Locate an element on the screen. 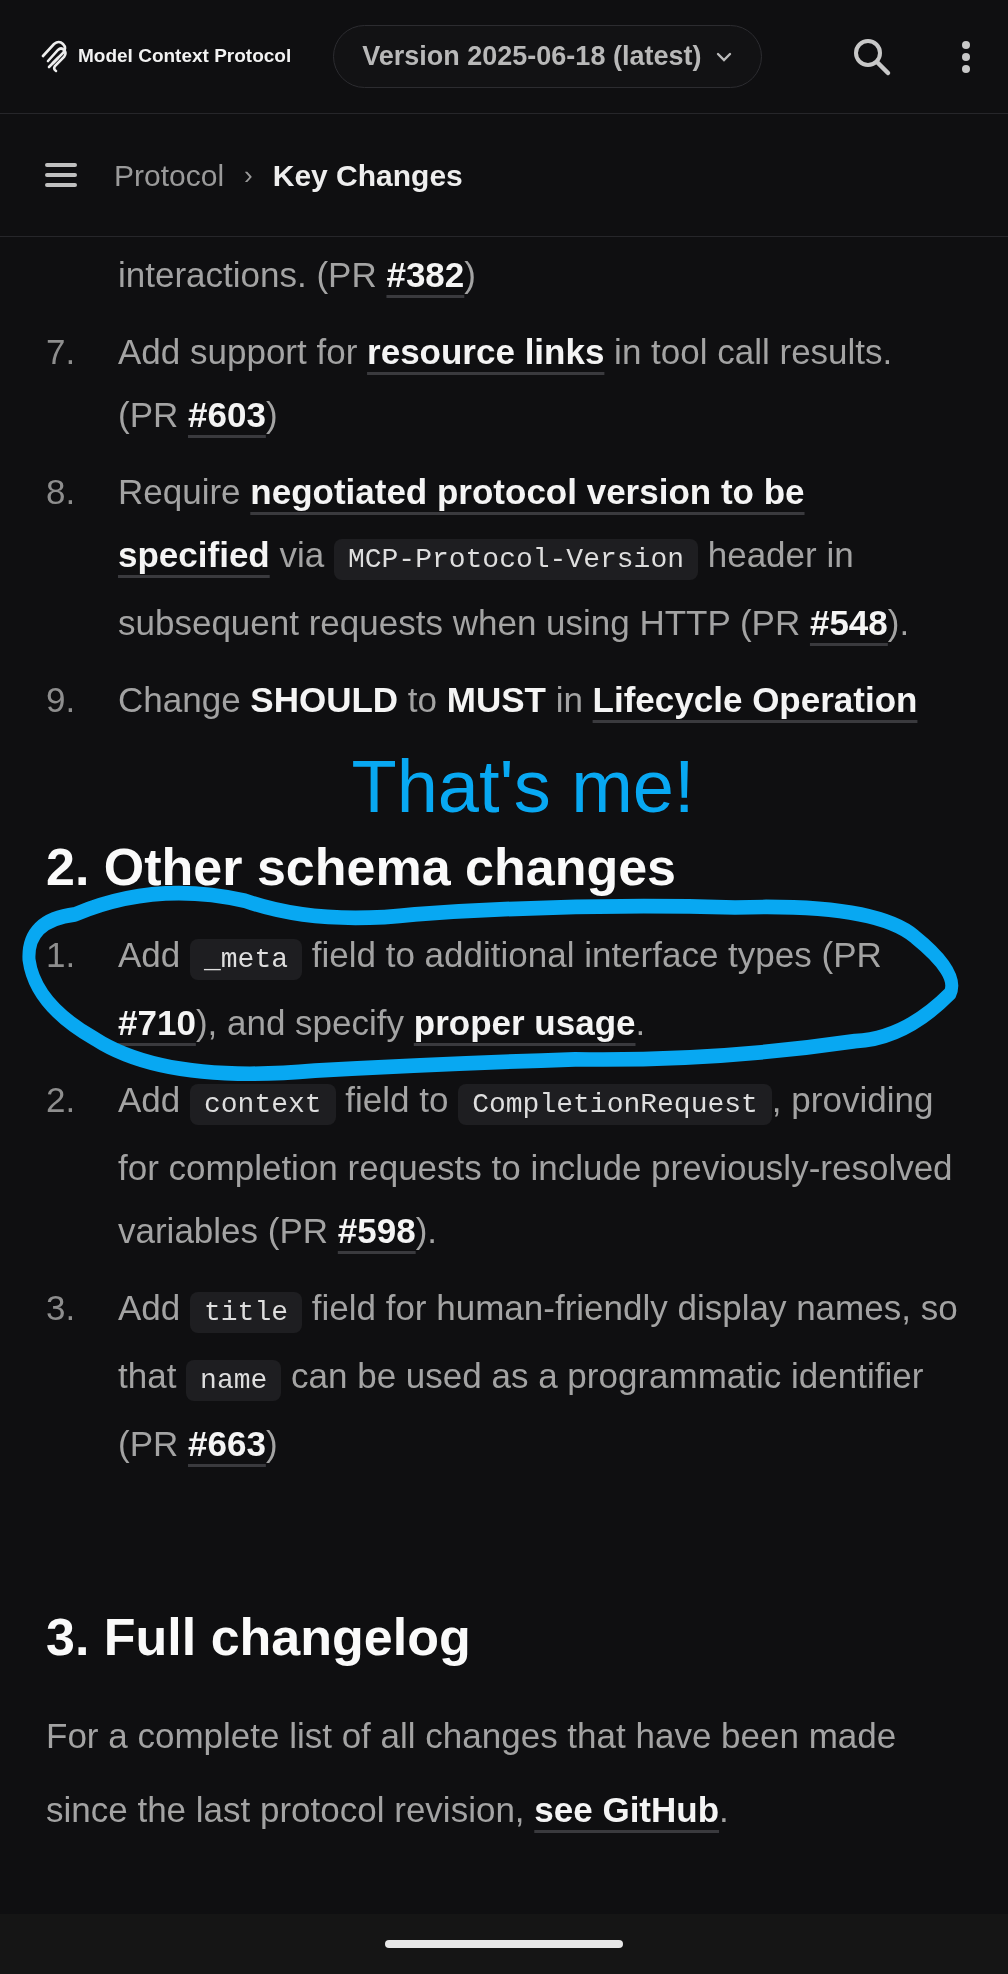 The image size is (1008, 1974). list-item-text: Add _meta field to additional interface types (PR #710), and specify proper usage. is located at coordinates (500, 989).